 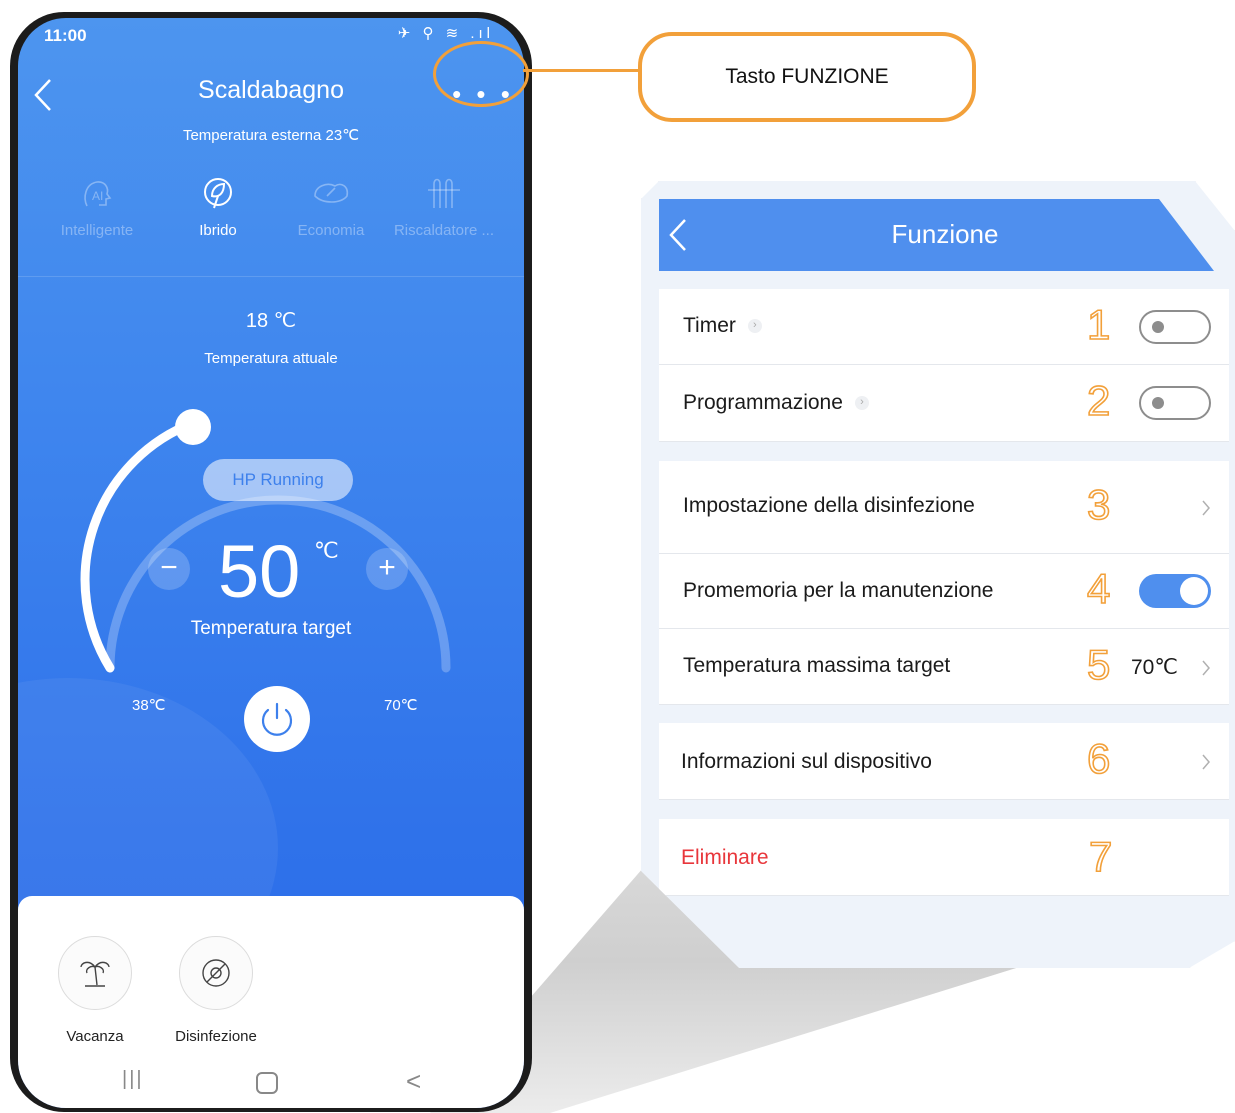 What do you see at coordinates (1098, 324) in the screenshot?
I see `callout-number: 1` at bounding box center [1098, 324].